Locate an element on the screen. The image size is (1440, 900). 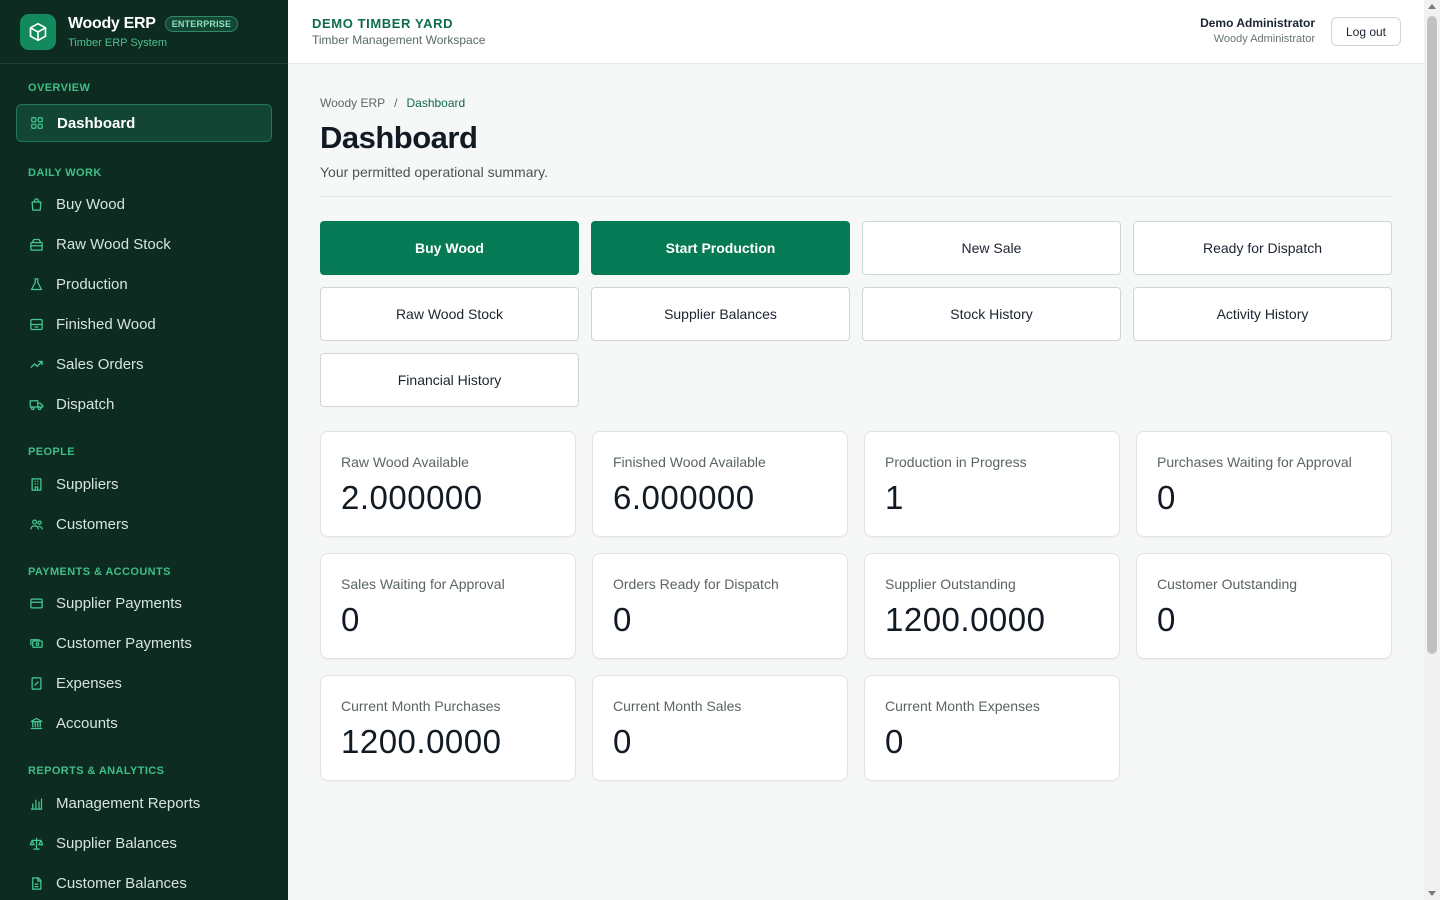
trend-up-icon is located at coordinates (36, 364).